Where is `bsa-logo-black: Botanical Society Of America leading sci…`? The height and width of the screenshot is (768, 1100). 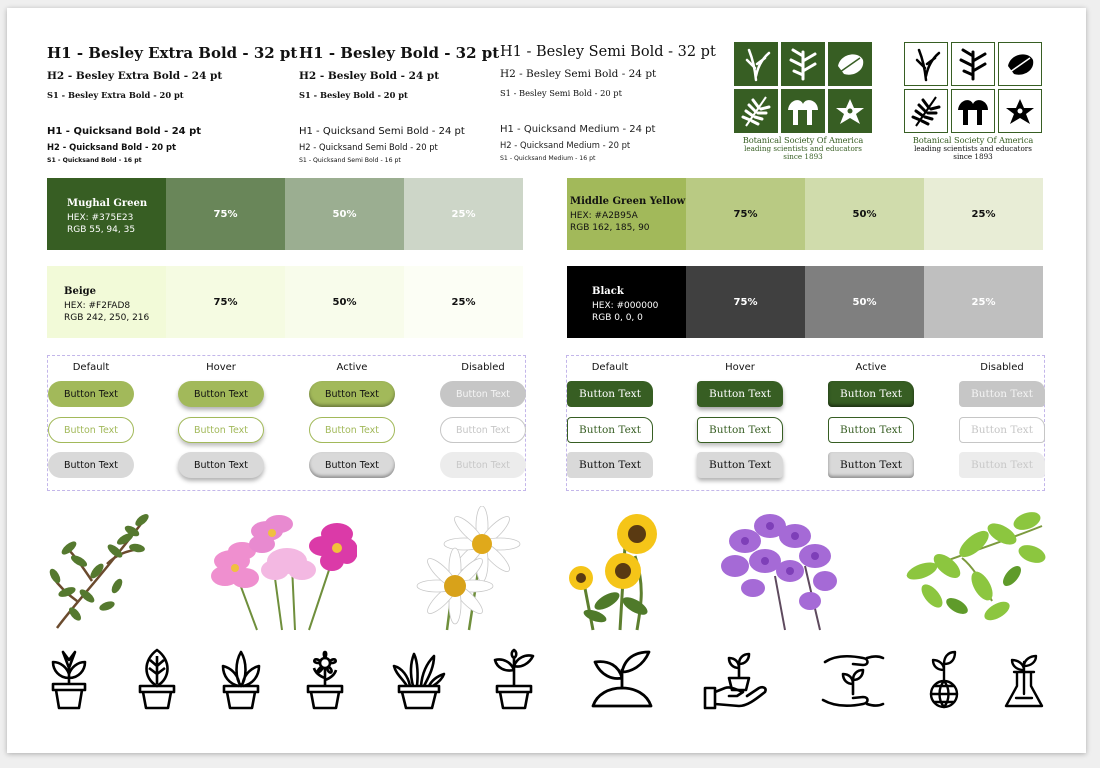 bsa-logo-black: Botanical Society Of America leading sci… is located at coordinates (973, 101).